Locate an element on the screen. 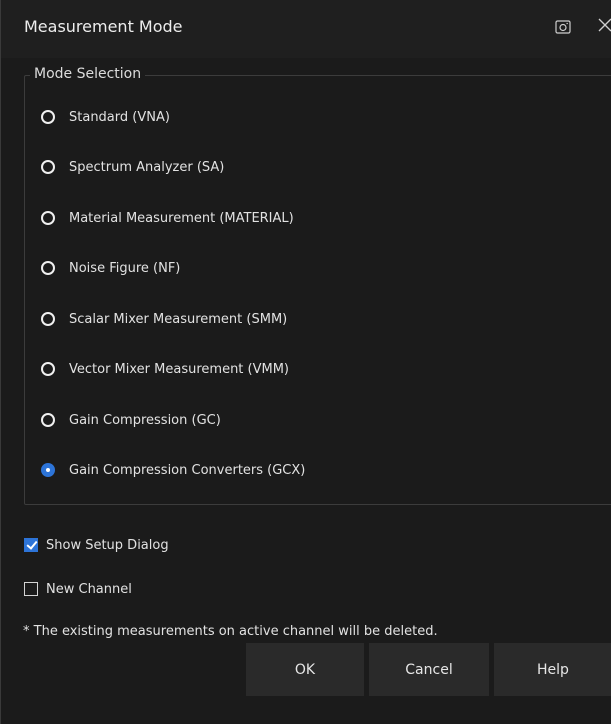 The image size is (611, 724). camera-icon is located at coordinates (563, 27).